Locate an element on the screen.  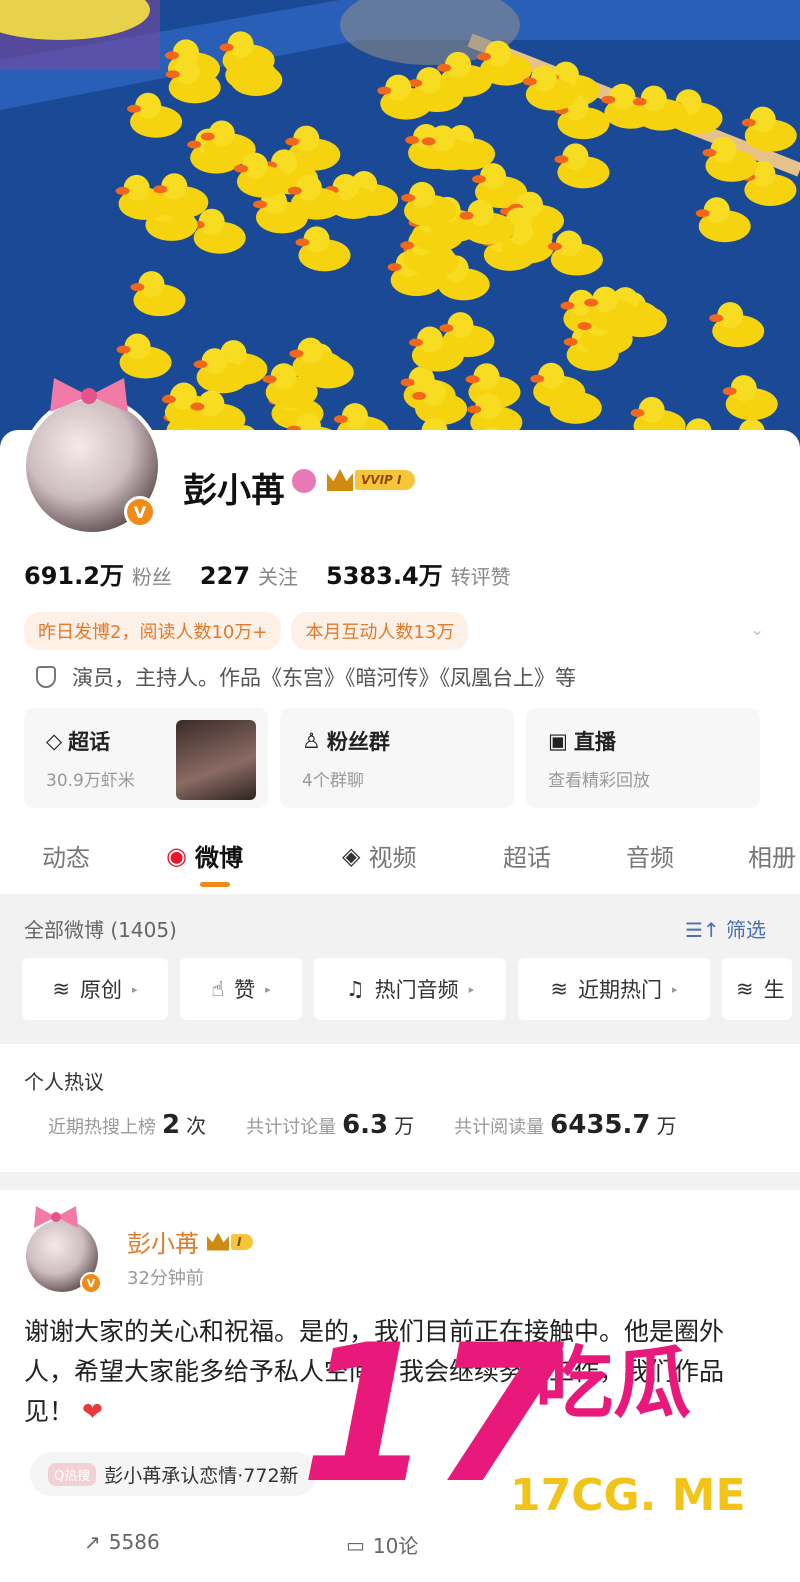
comment-icon: ▭ is located at coordinates (355, 1544).